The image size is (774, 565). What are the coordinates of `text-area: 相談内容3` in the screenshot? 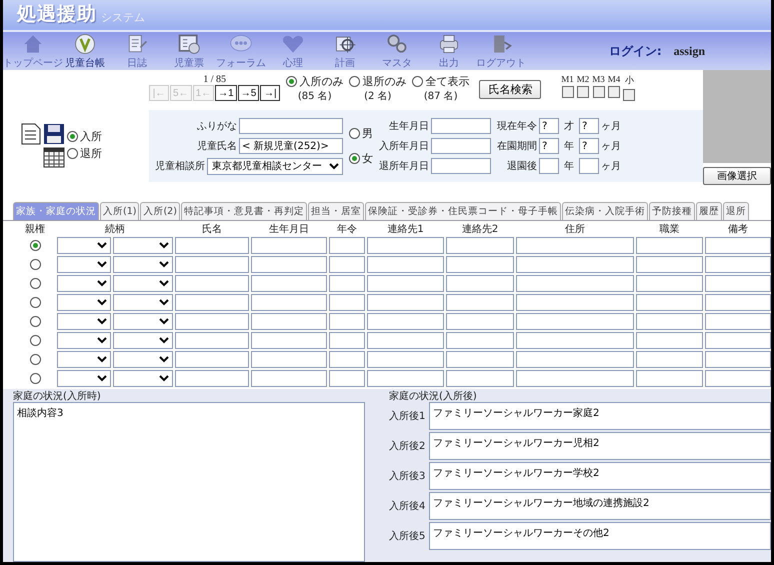 It's located at (189, 482).